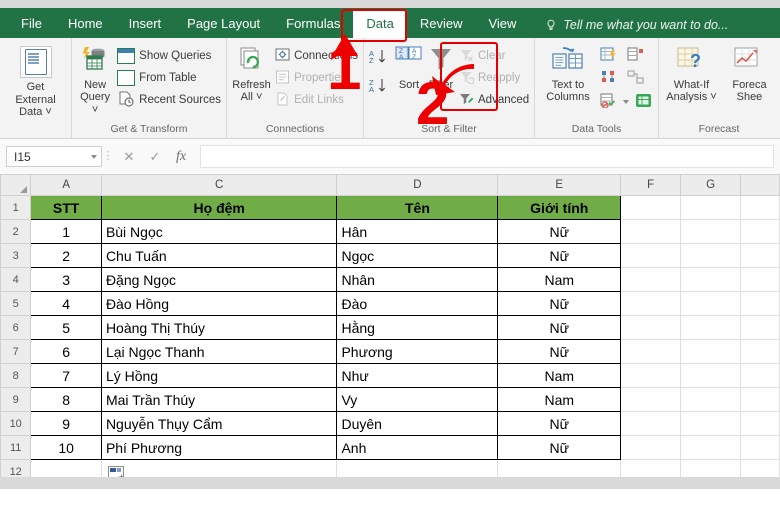 This screenshot has width=780, height=520. Describe the element at coordinates (760, 327) in the screenshot. I see `cell-h6` at that location.